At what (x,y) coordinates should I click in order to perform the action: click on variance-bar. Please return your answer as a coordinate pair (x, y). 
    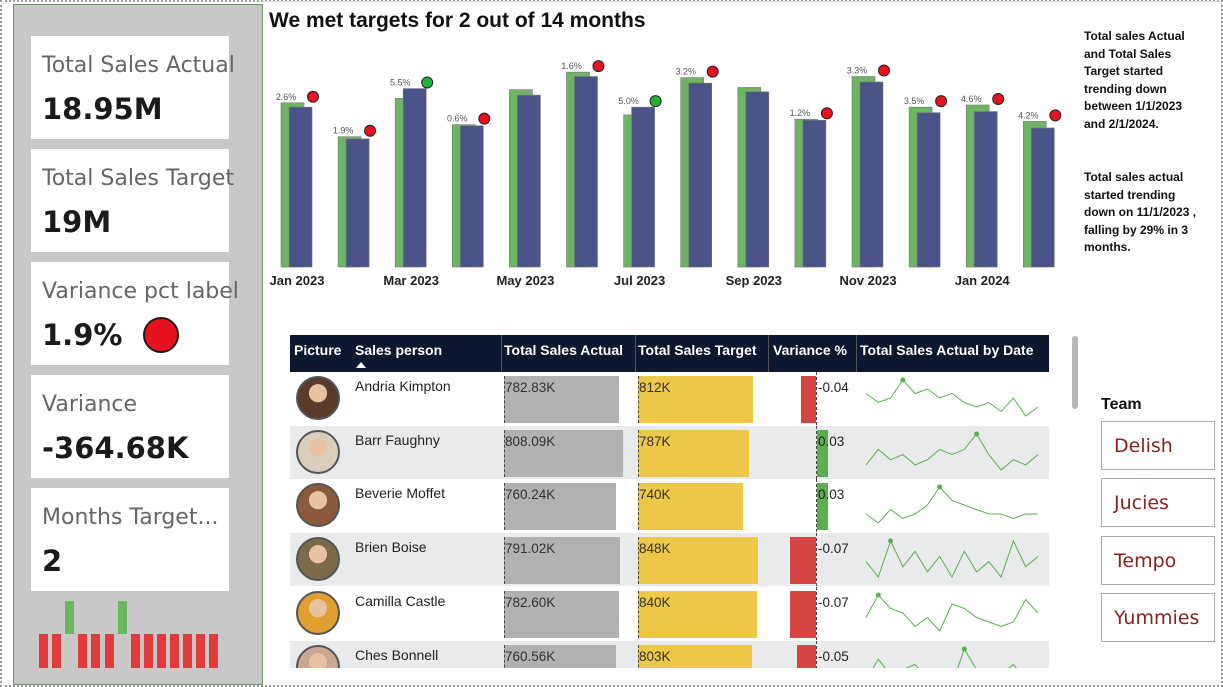
    Looking at the image, I should click on (806, 656).